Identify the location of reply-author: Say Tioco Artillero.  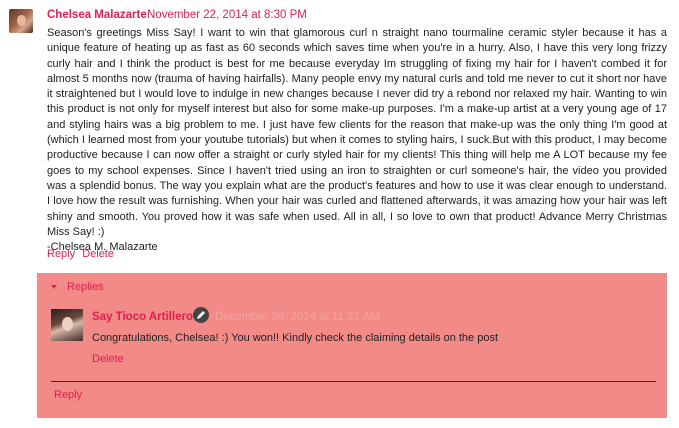
(142, 317).